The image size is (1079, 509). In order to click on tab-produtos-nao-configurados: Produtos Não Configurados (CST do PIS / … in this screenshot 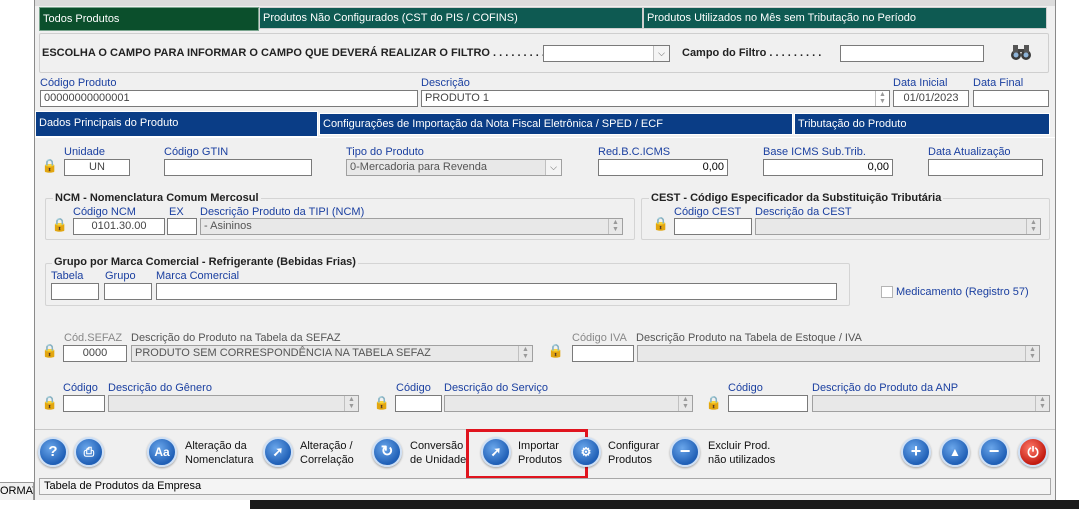, I will do `click(451, 18)`.